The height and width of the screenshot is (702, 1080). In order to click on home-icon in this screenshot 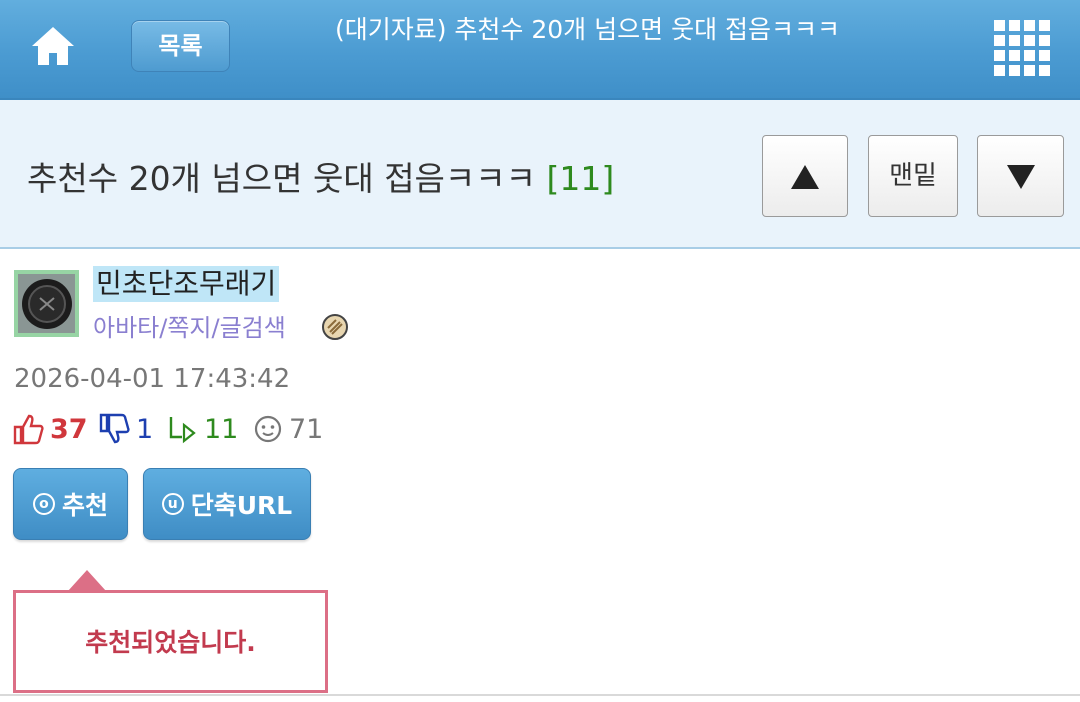, I will do `click(53, 46)`.